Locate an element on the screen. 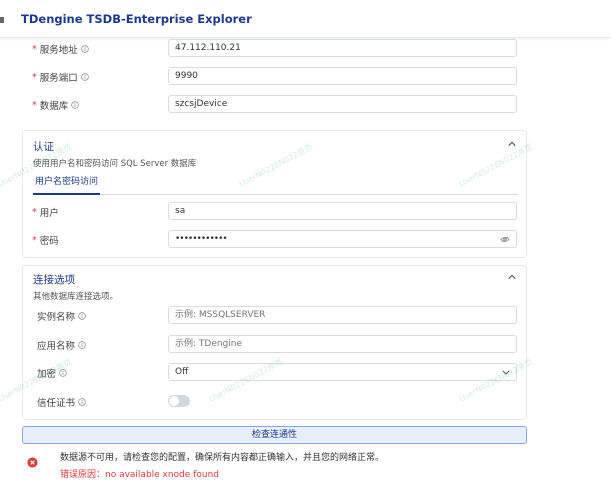  app-name-label: 应用名称 is located at coordinates (56, 346).